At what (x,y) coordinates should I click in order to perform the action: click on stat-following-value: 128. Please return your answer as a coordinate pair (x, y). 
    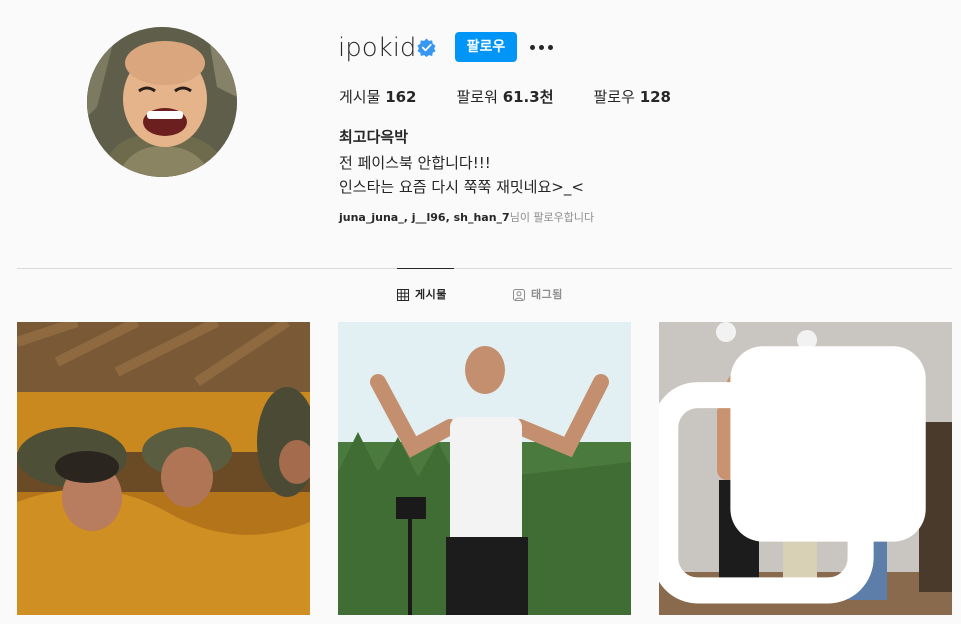
    Looking at the image, I should click on (655, 97).